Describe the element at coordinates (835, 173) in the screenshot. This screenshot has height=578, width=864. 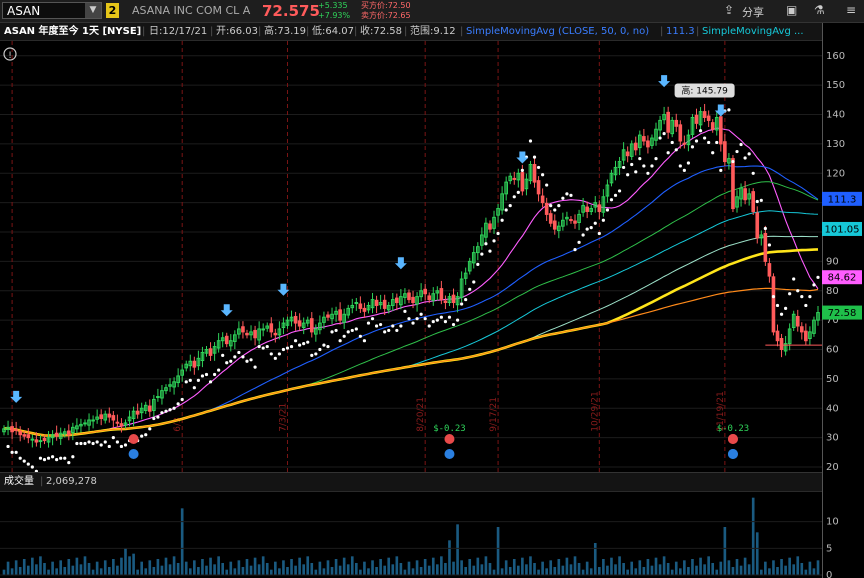
I see `price-tick-label: 120` at that location.